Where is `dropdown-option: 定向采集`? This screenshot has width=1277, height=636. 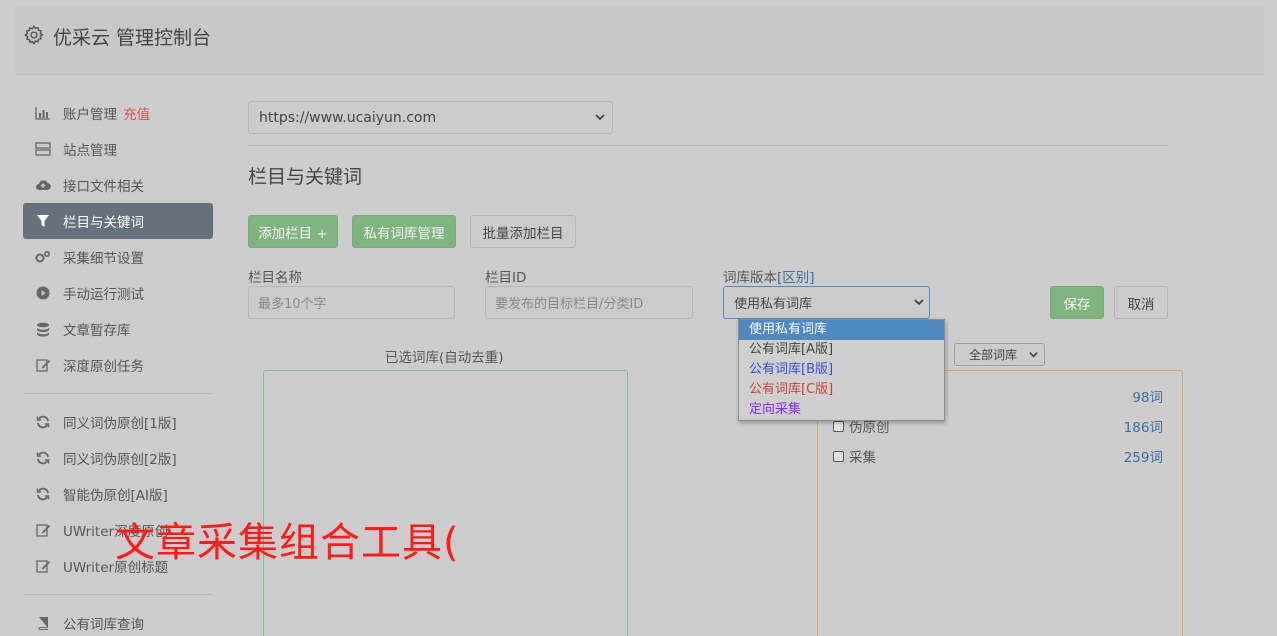
dropdown-option: 定向采集 is located at coordinates (841, 410).